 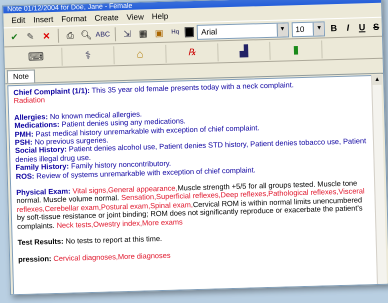 What do you see at coordinates (347, 28) in the screenshot?
I see `italic-button: I` at bounding box center [347, 28].